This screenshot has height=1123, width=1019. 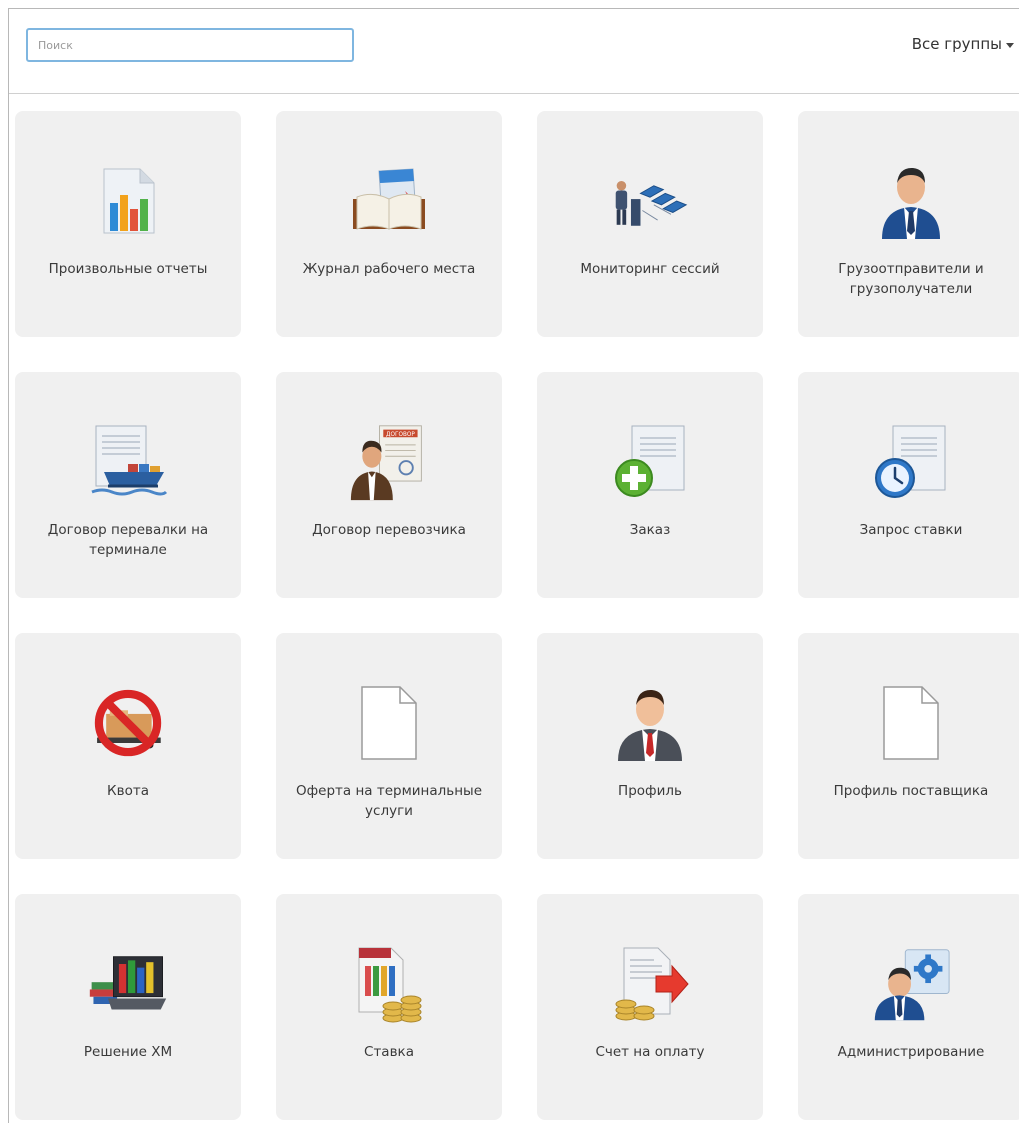 What do you see at coordinates (389, 201) in the screenshot?
I see `journal-book-icon` at bounding box center [389, 201].